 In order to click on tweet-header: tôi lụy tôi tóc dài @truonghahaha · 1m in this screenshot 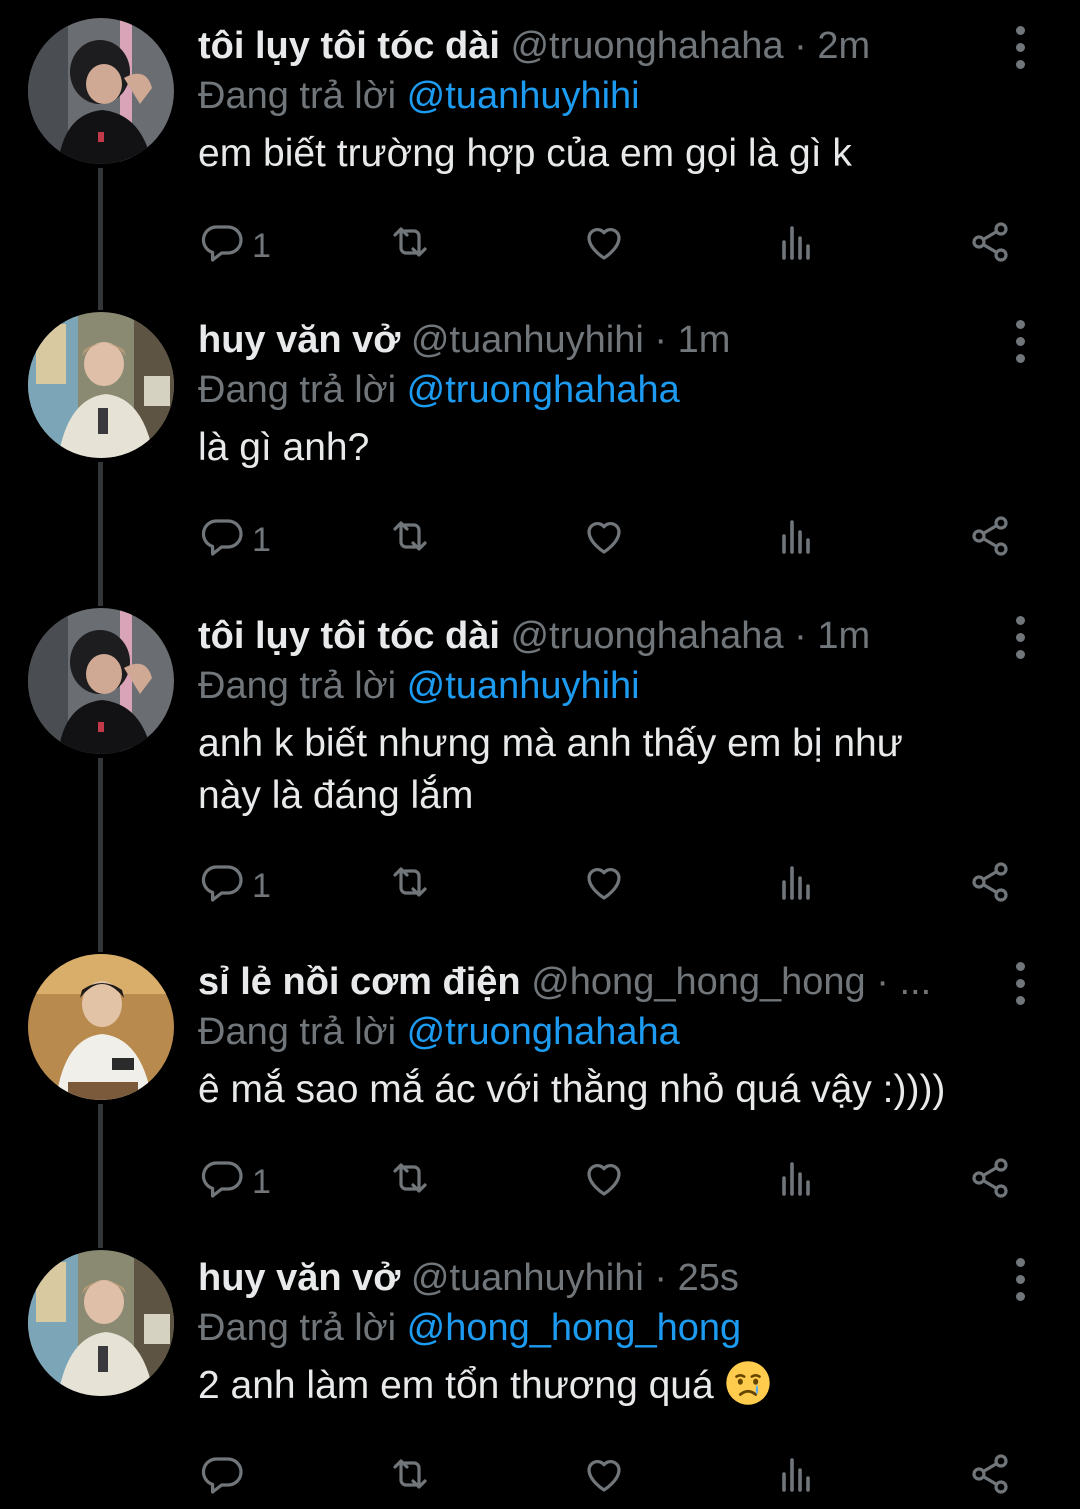, I will do `click(593, 636)`.